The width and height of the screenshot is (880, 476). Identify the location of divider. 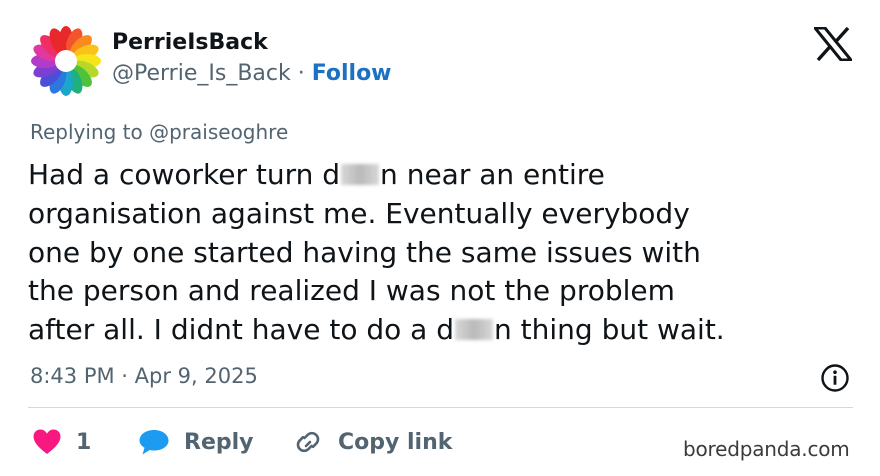
(440, 407).